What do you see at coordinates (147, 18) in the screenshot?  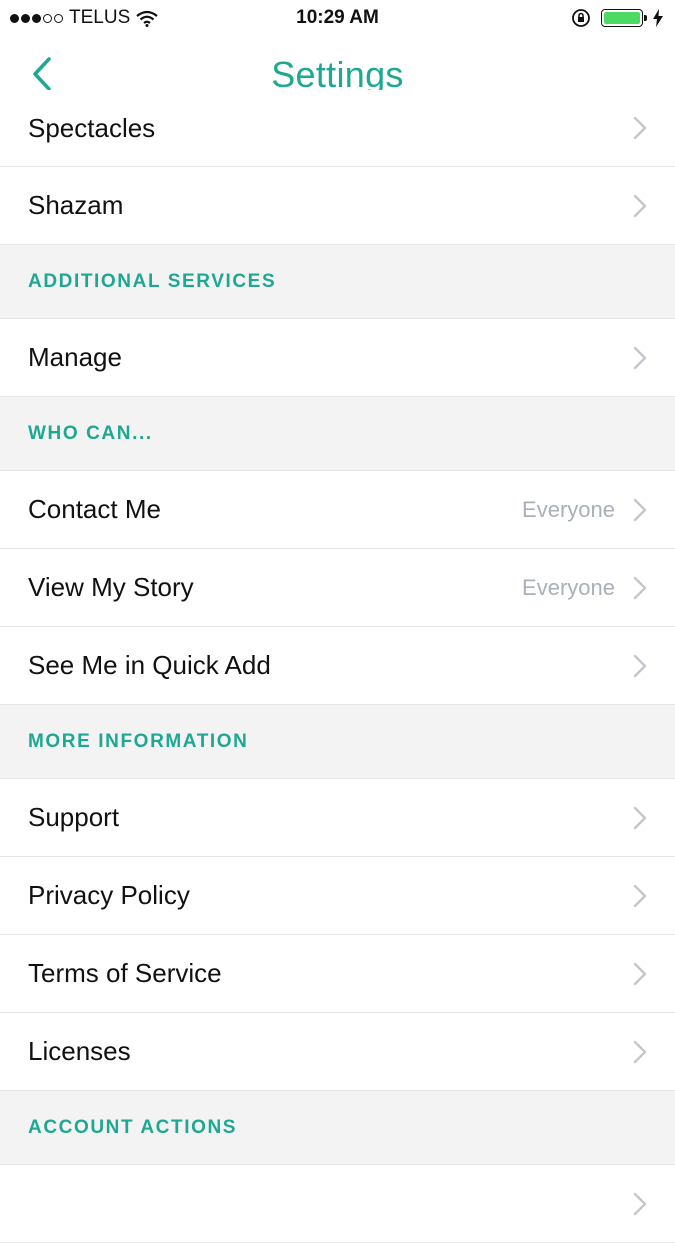 I see `wifi-icon` at bounding box center [147, 18].